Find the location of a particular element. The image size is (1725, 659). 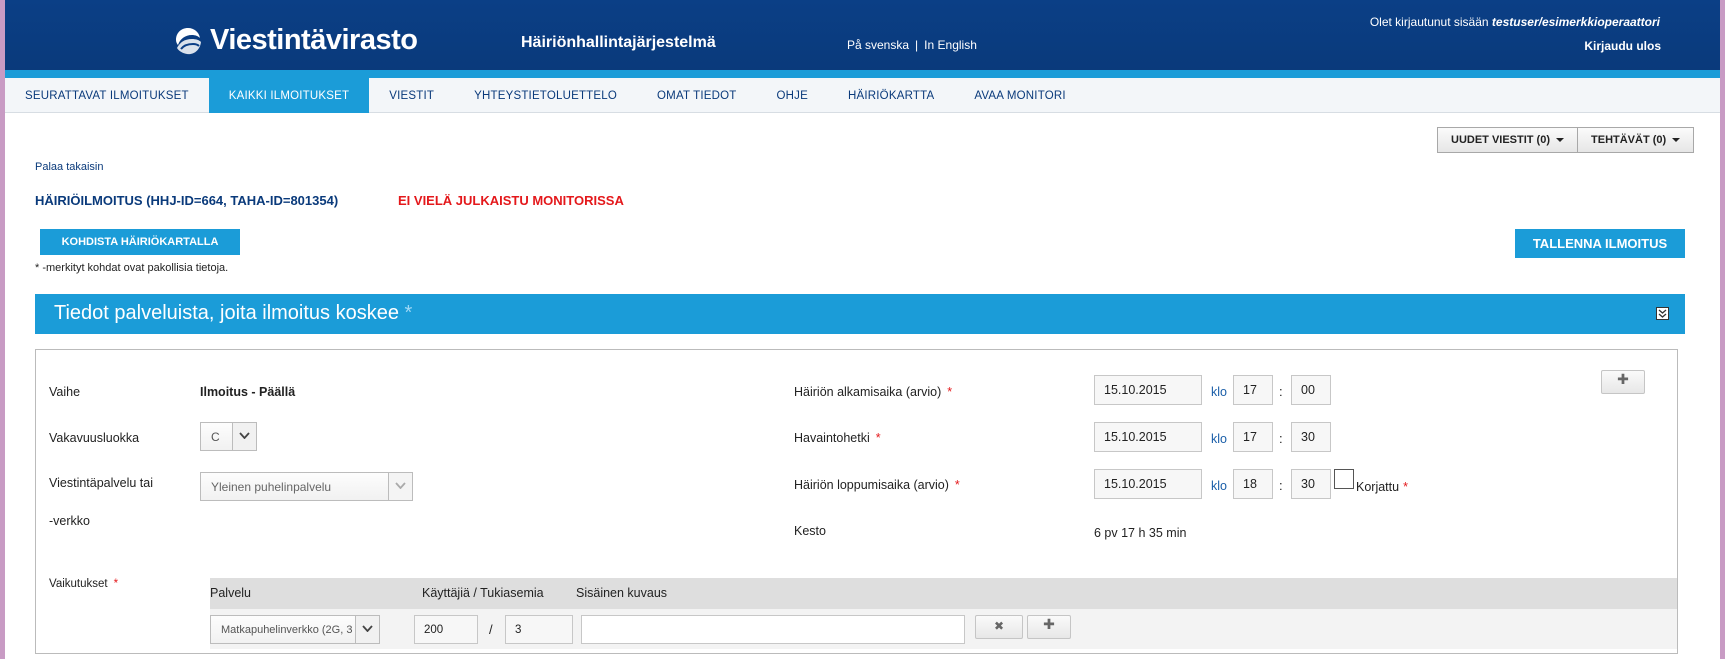

table-row: Matkapuhelinverkko (2G, 3 200 / 3 ✖ ✚ is located at coordinates (943, 629).